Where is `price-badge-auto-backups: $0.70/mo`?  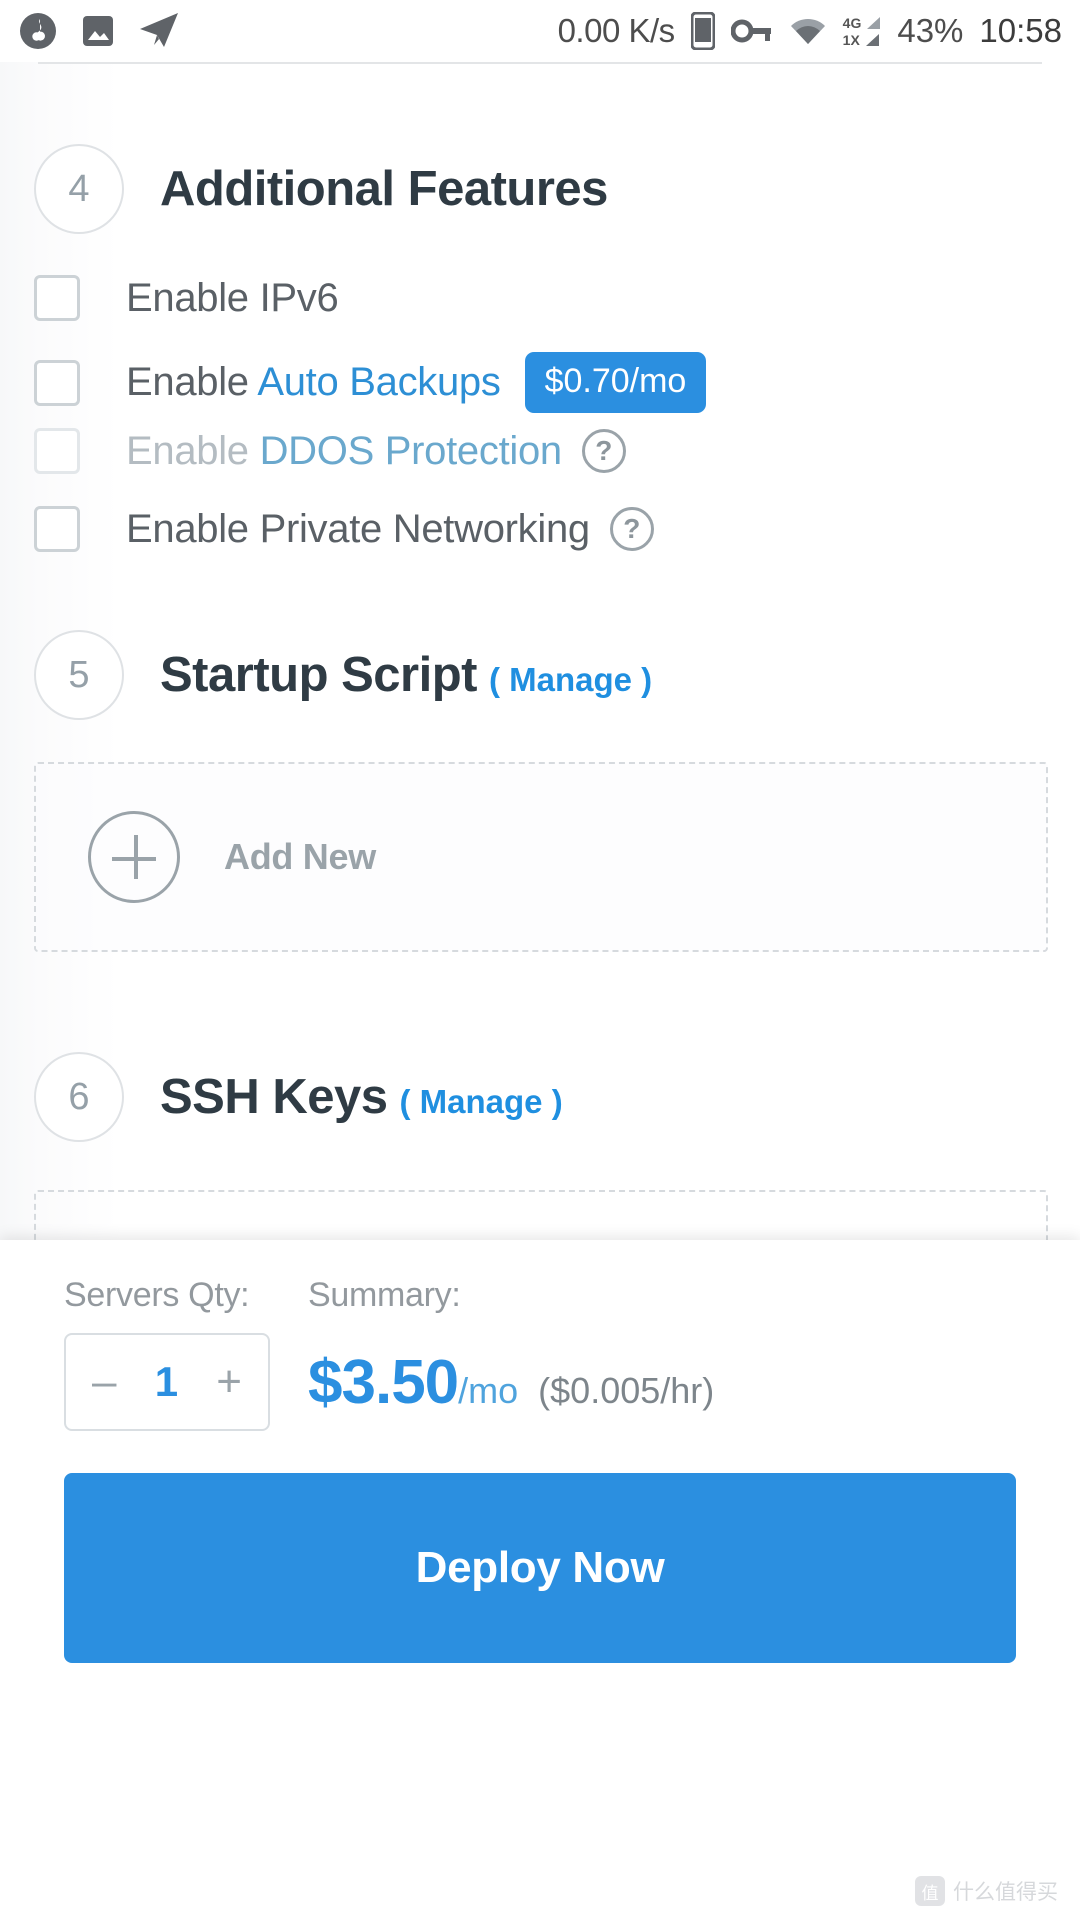
price-badge-auto-backups: $0.70/mo is located at coordinates (615, 382).